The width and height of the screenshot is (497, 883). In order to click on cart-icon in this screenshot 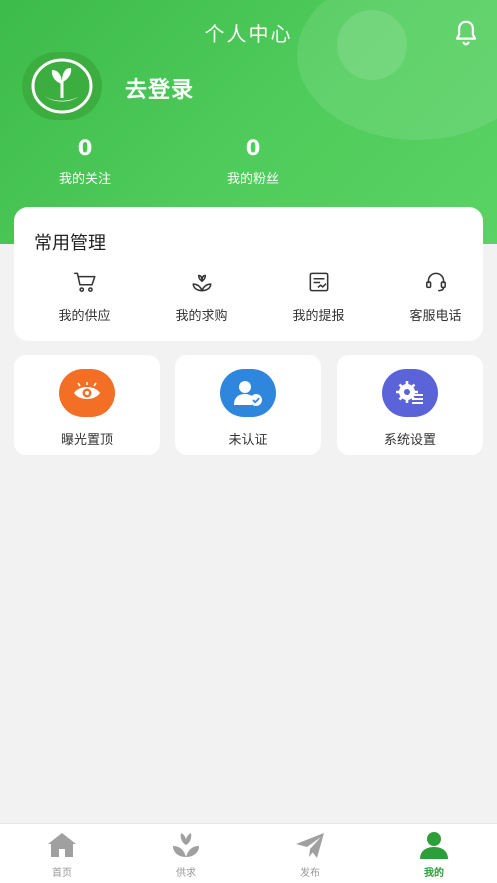, I will do `click(84, 282)`.